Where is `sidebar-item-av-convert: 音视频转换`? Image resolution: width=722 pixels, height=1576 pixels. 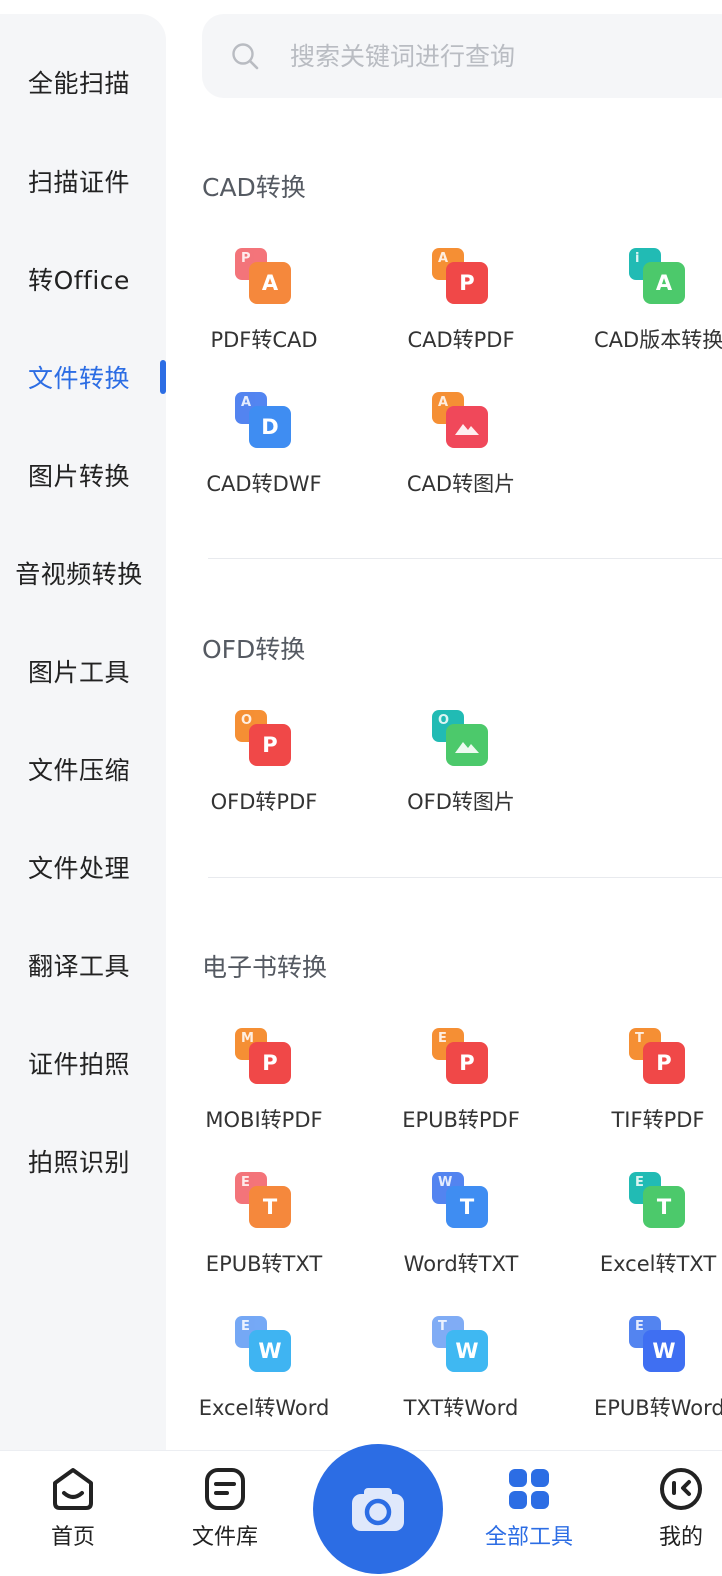 sidebar-item-av-convert: 音视频转换 is located at coordinates (79, 573).